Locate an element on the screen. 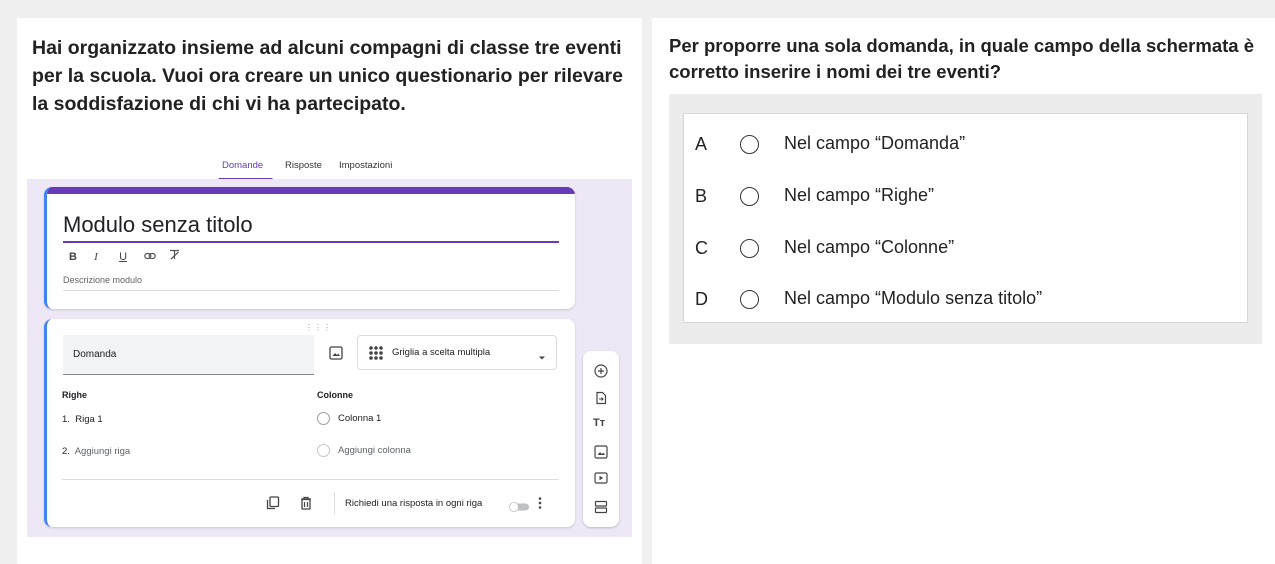  option-c: C Nel campo “Colonne” is located at coordinates (965, 248).